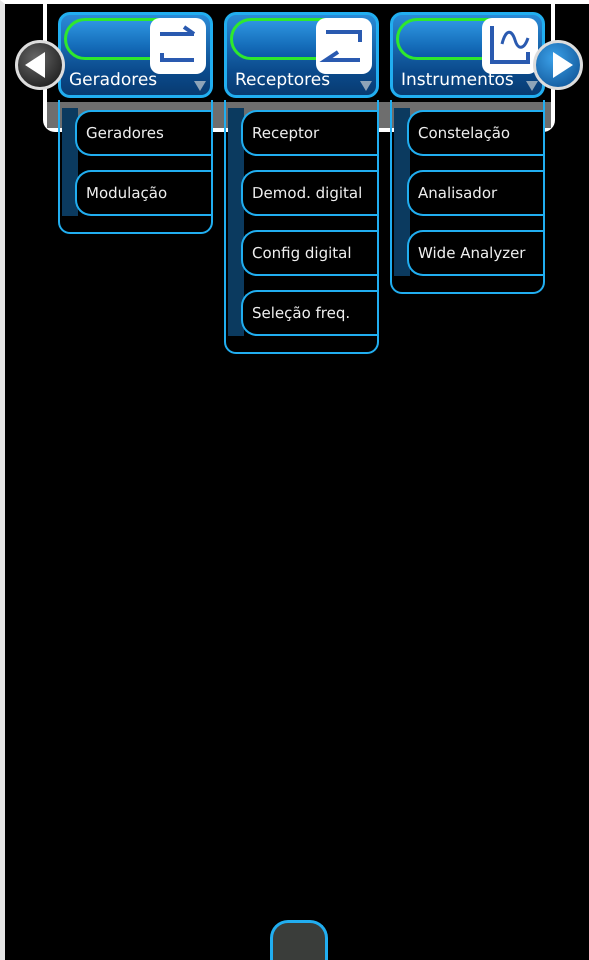  Describe the element at coordinates (475, 253) in the screenshot. I see `menu-item: Wide Analyzer` at that location.